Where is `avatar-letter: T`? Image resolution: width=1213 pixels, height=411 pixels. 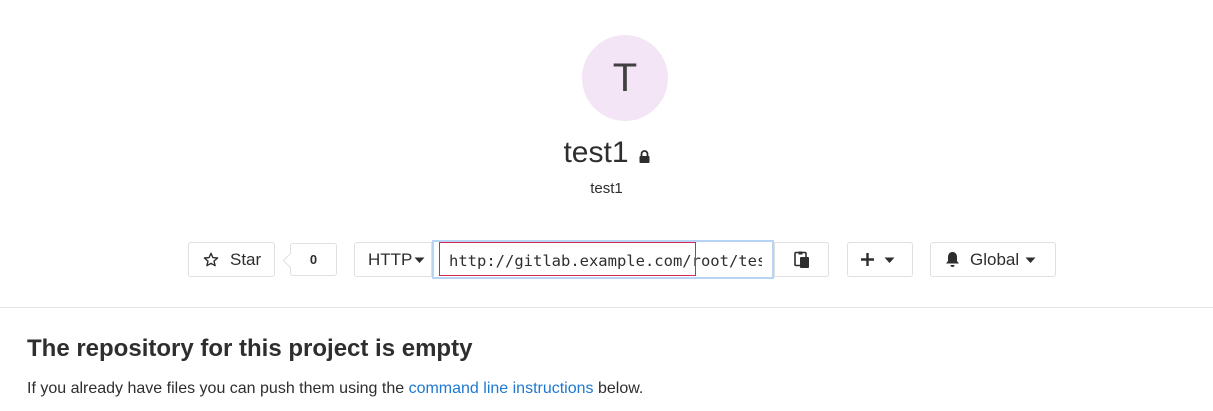
avatar-letter: T is located at coordinates (625, 77).